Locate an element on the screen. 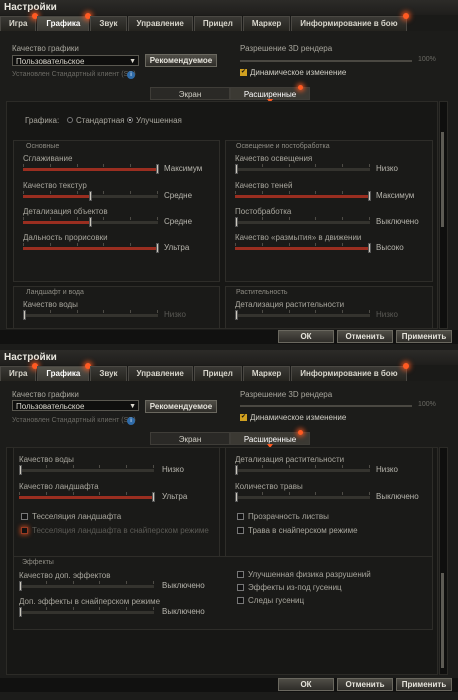 This screenshot has width=458, height=700. tab-label: Звук is located at coordinates (108, 23).